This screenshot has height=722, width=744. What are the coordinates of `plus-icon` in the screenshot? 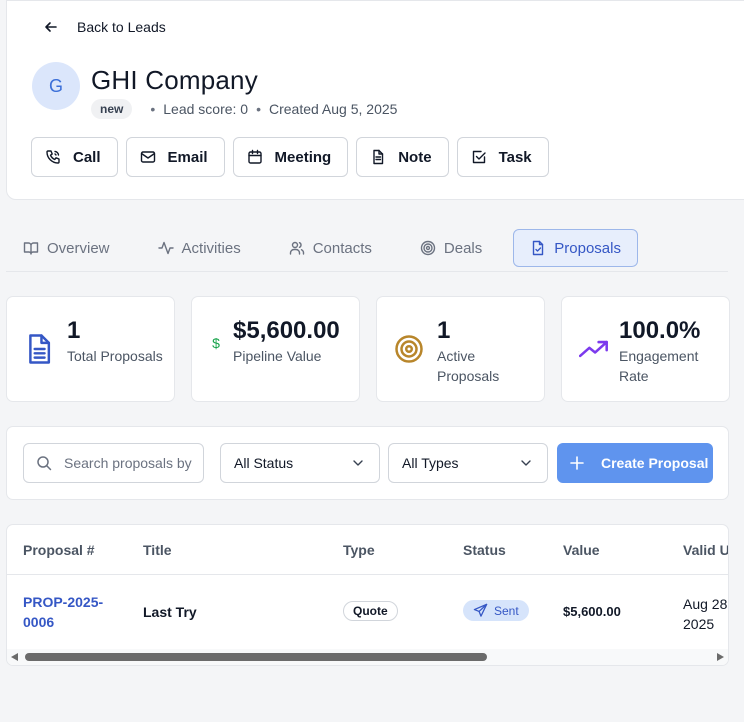 It's located at (577, 463).